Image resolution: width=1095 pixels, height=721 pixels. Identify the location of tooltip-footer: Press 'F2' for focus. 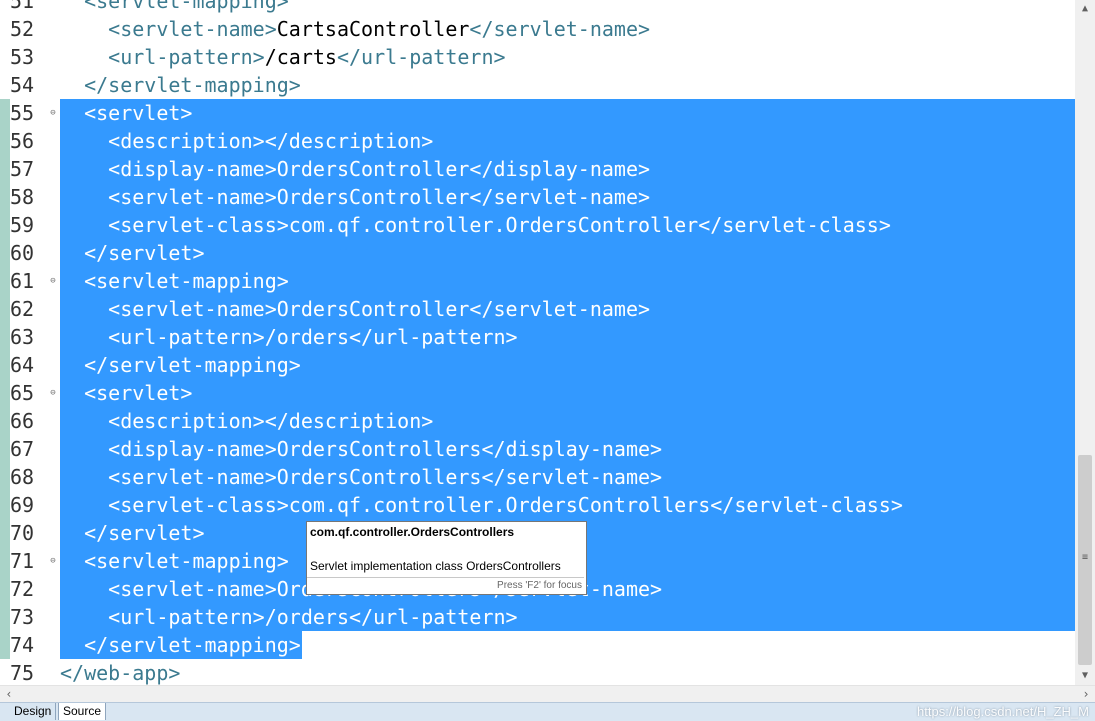
(445, 585).